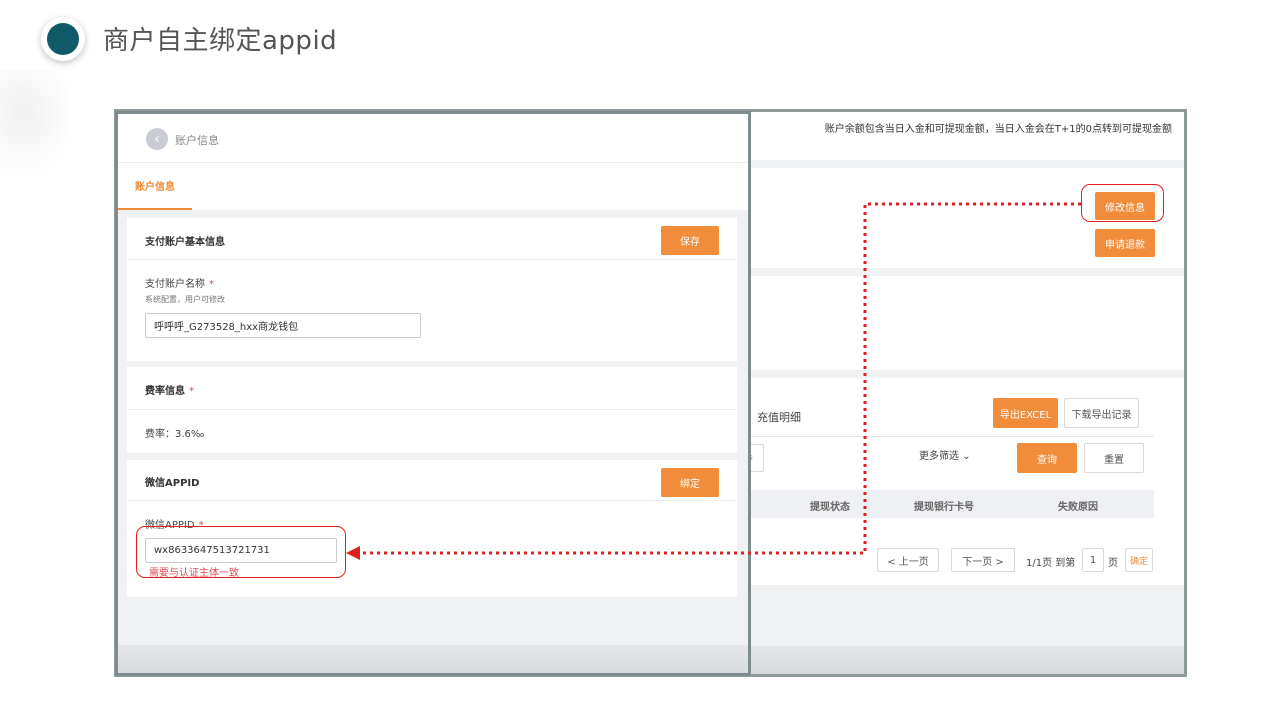 The height and width of the screenshot is (708, 1282). I want to click on page-confirm-button: 确定, so click(1139, 560).